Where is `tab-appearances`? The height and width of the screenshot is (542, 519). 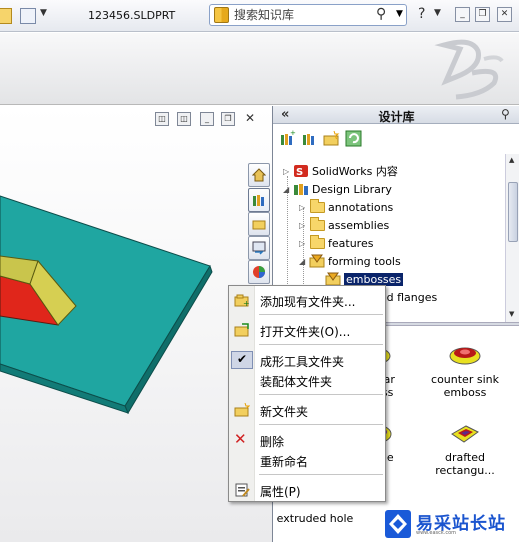
tab-appearances is located at coordinates (259, 272).